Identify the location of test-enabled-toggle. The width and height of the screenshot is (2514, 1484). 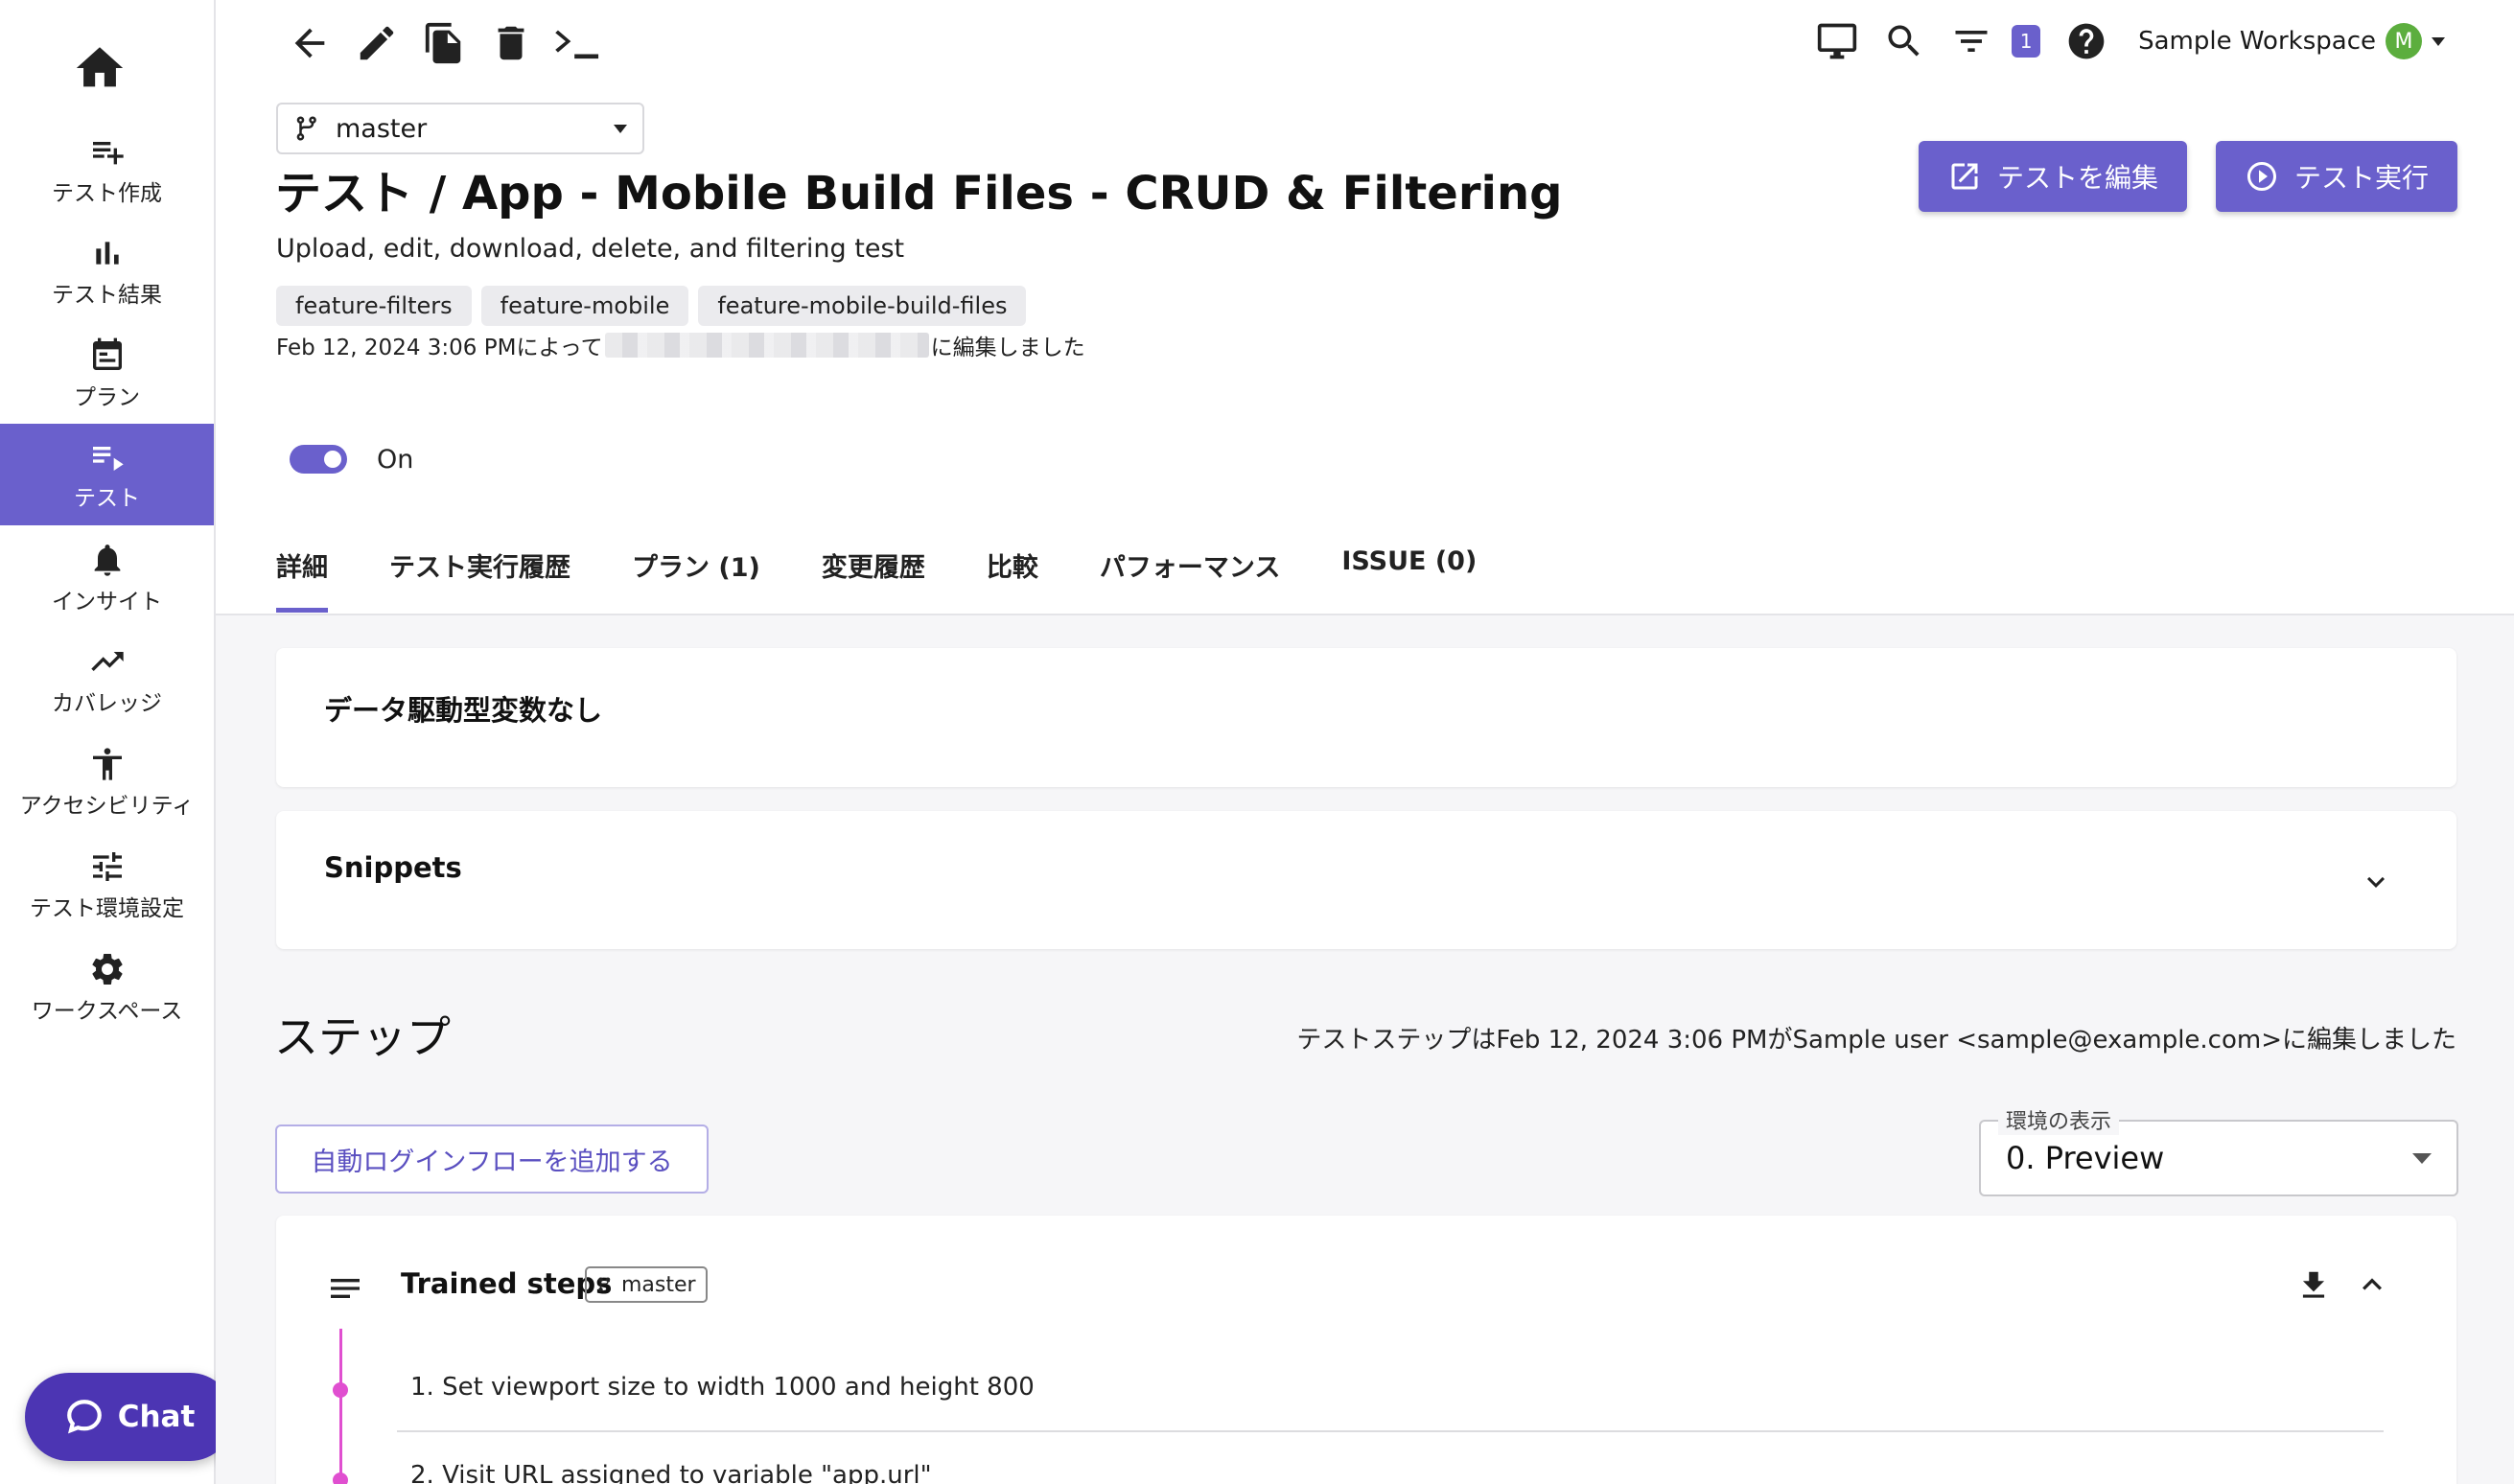
(318, 460).